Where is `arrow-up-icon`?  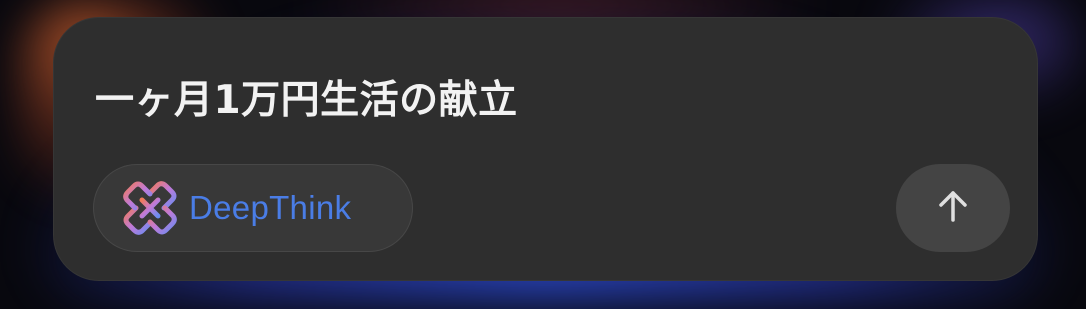 arrow-up-icon is located at coordinates (953, 208).